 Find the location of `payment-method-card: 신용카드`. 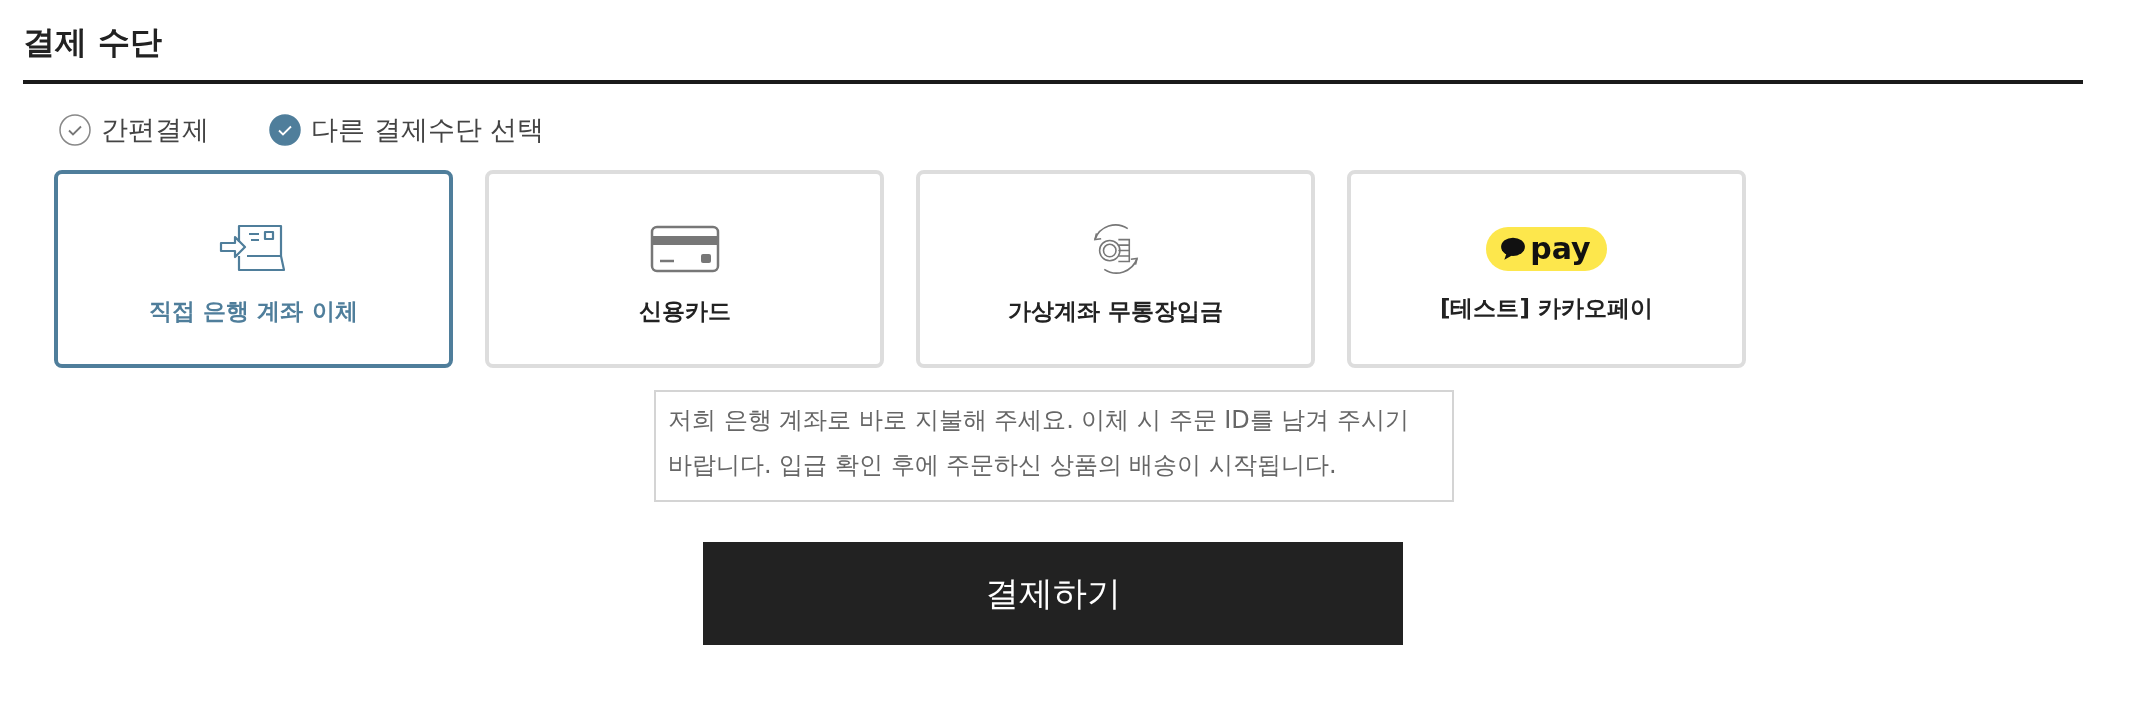

payment-method-card: 신용카드 is located at coordinates (684, 269).